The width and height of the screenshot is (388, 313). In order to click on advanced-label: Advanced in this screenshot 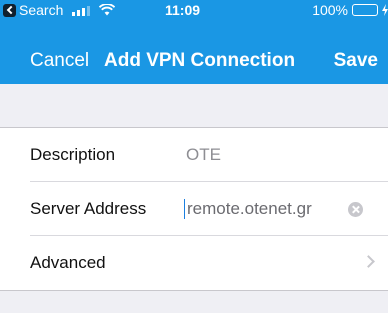, I will do `click(68, 262)`.